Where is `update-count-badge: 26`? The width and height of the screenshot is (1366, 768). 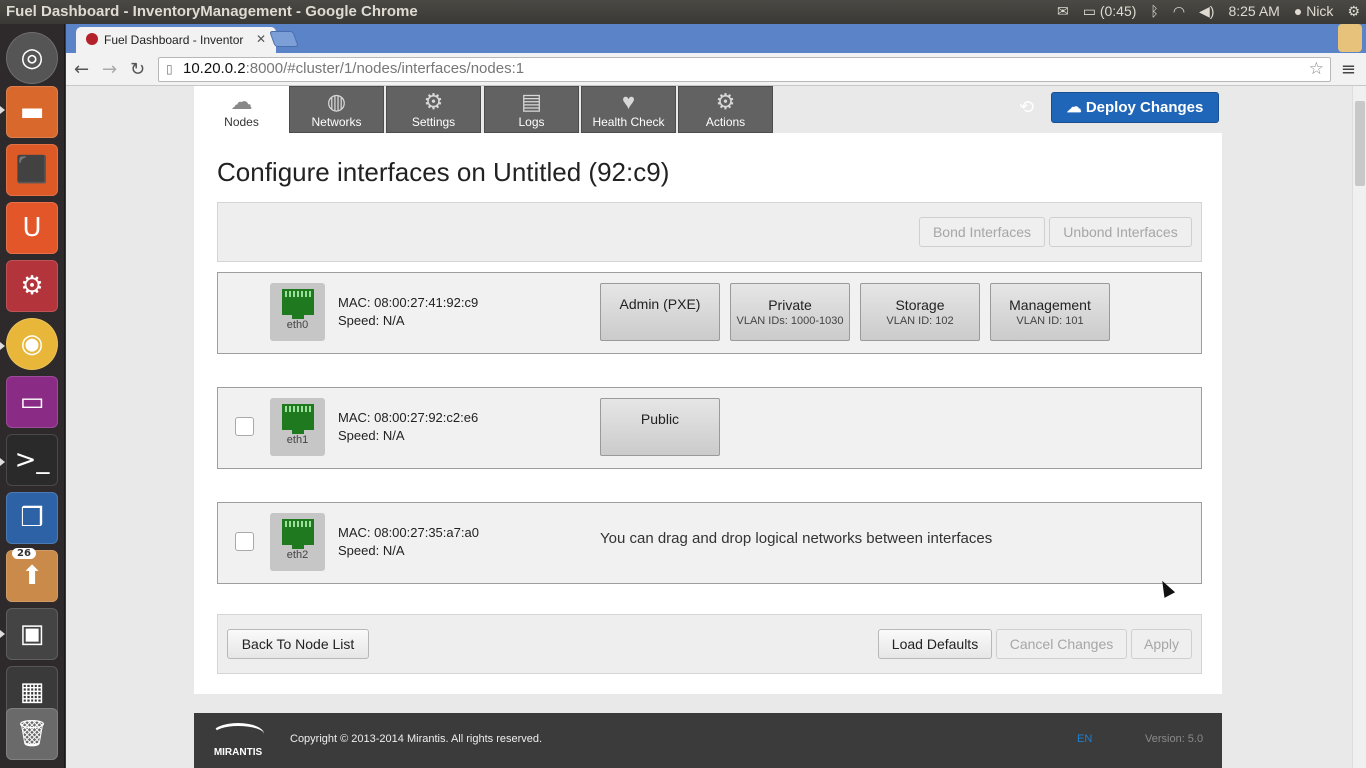
update-count-badge: 26 is located at coordinates (24, 553).